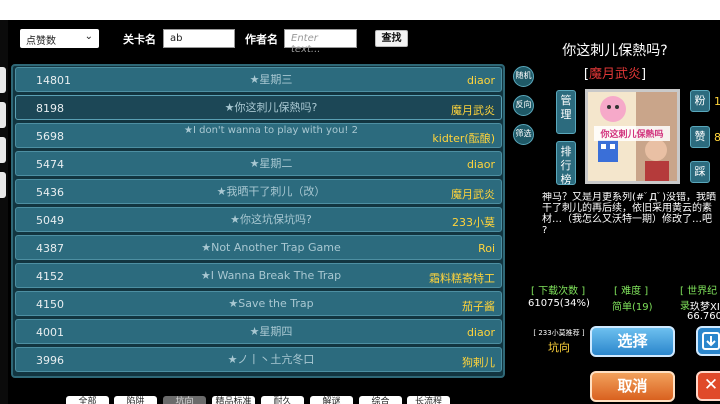  I want to click on level-row: 4387 ★Not Another Trap Game Roi, so click(258, 247).